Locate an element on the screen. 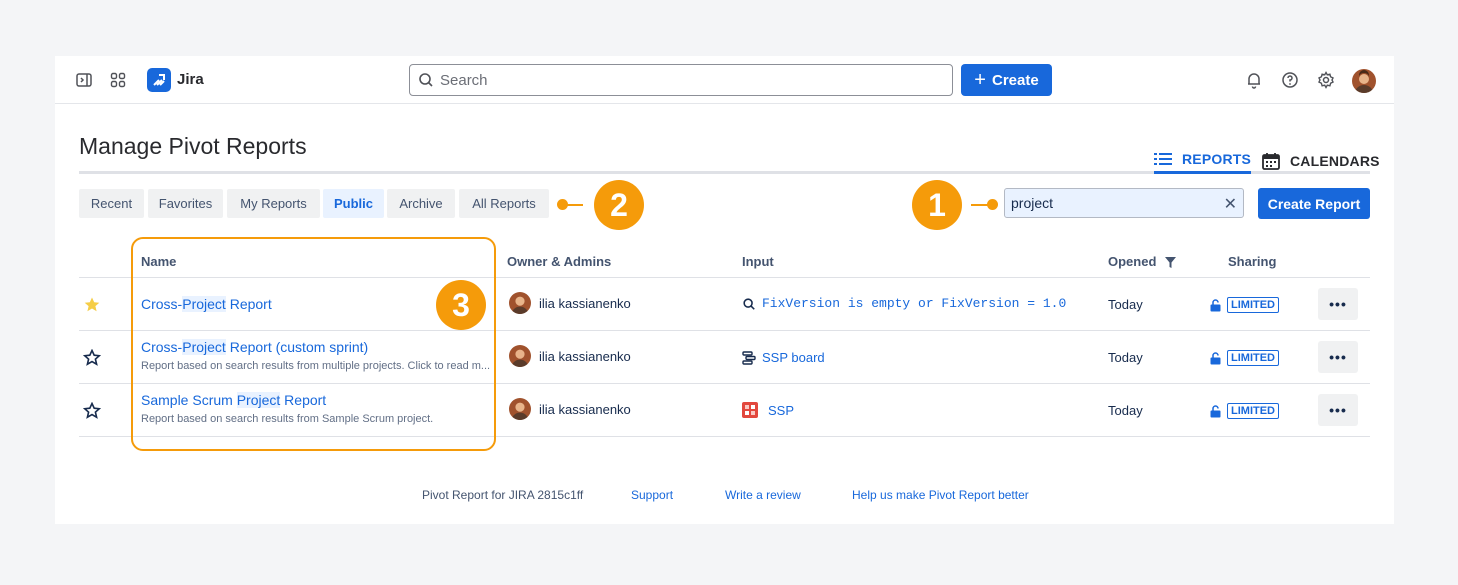  input-cell: FixVersion is empty or FixVersion = 1.0 is located at coordinates (904, 303).